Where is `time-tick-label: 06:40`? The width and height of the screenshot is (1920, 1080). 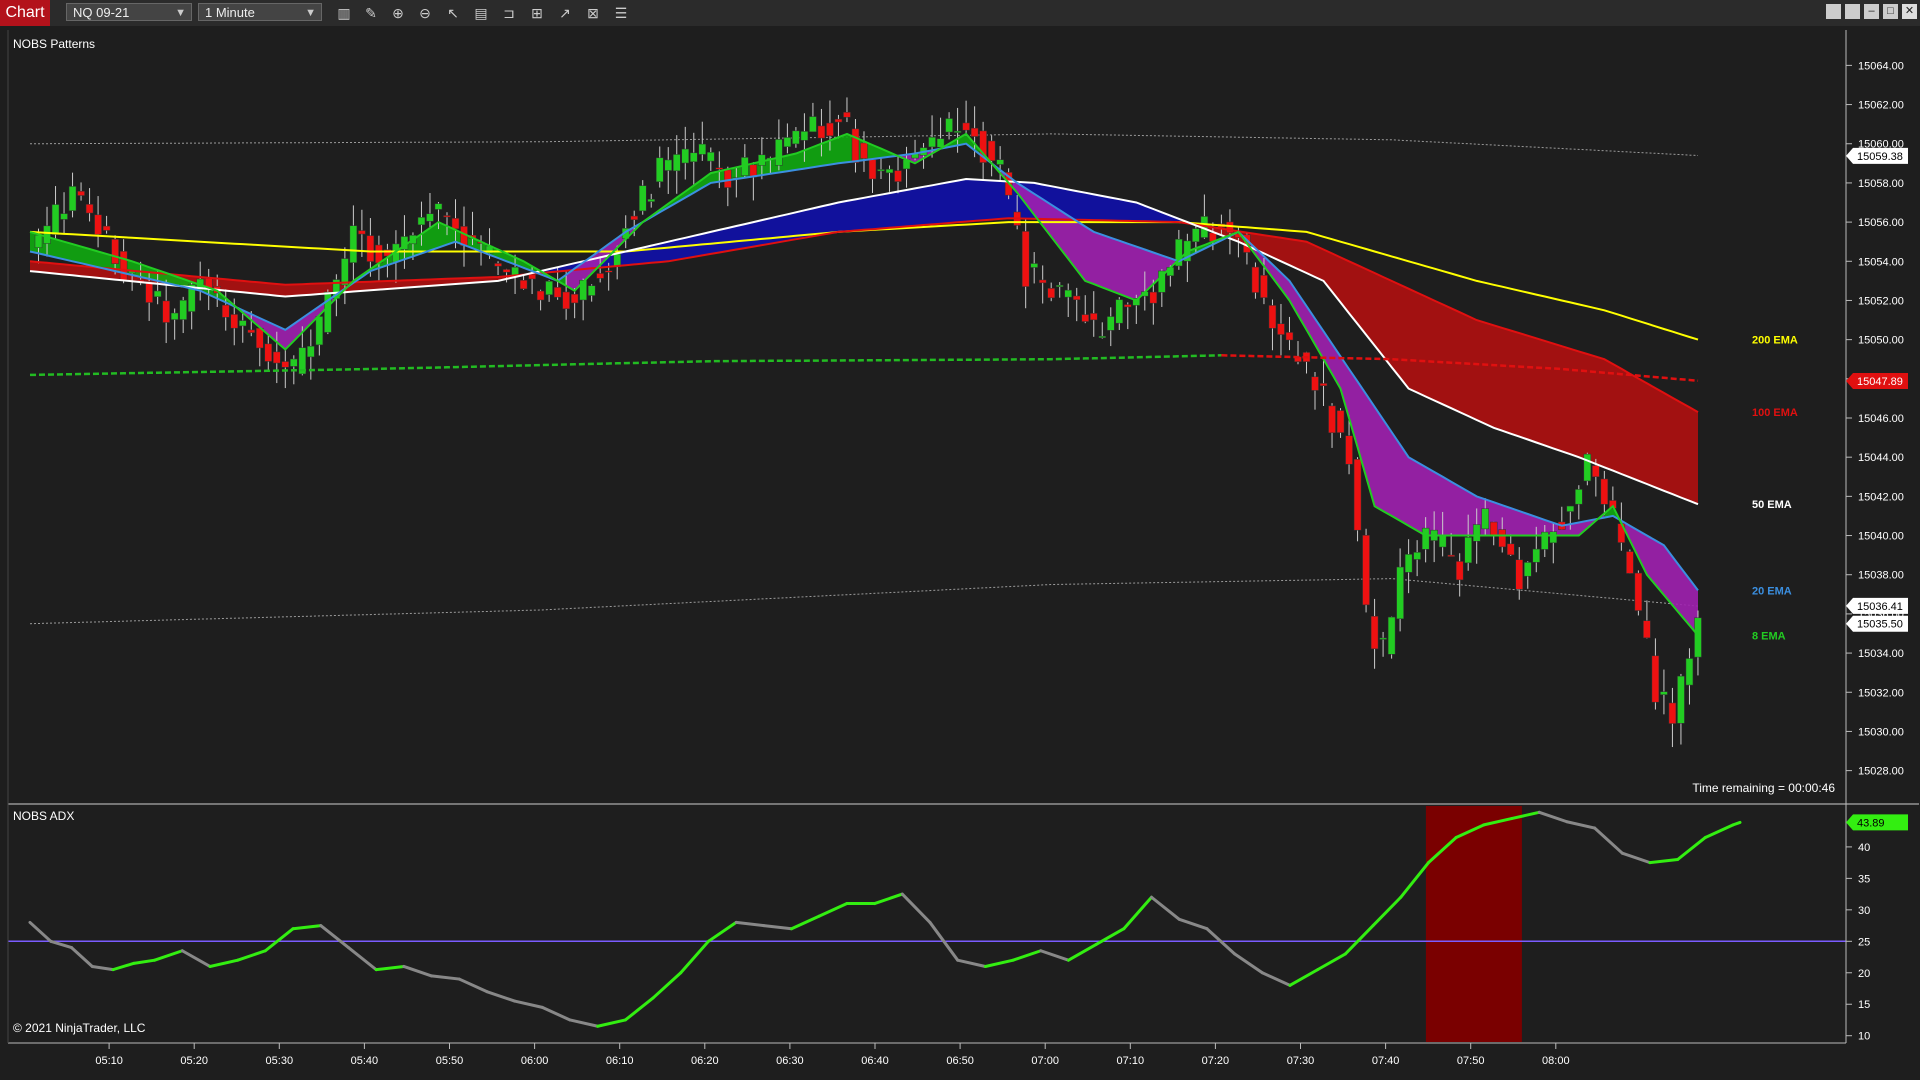 time-tick-label: 06:40 is located at coordinates (875, 1061).